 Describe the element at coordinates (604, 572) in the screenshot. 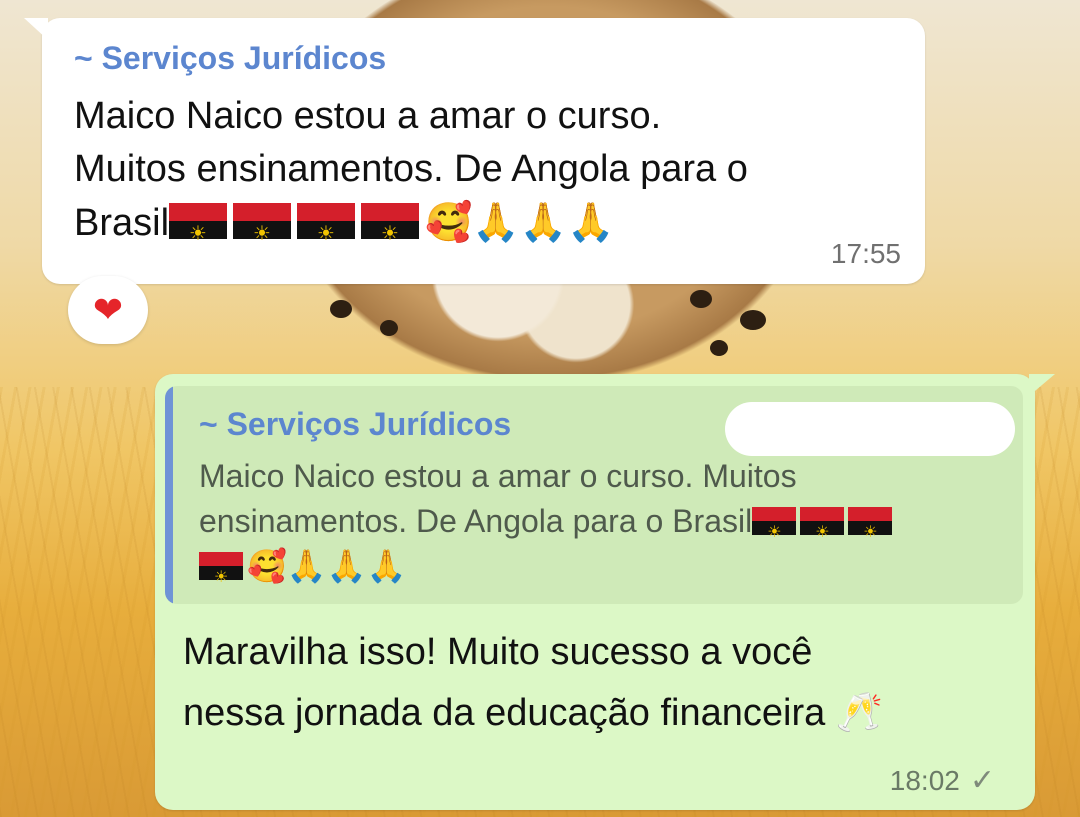

I see `quote-emoji-line: 🥰🙏🙏🙏` at that location.